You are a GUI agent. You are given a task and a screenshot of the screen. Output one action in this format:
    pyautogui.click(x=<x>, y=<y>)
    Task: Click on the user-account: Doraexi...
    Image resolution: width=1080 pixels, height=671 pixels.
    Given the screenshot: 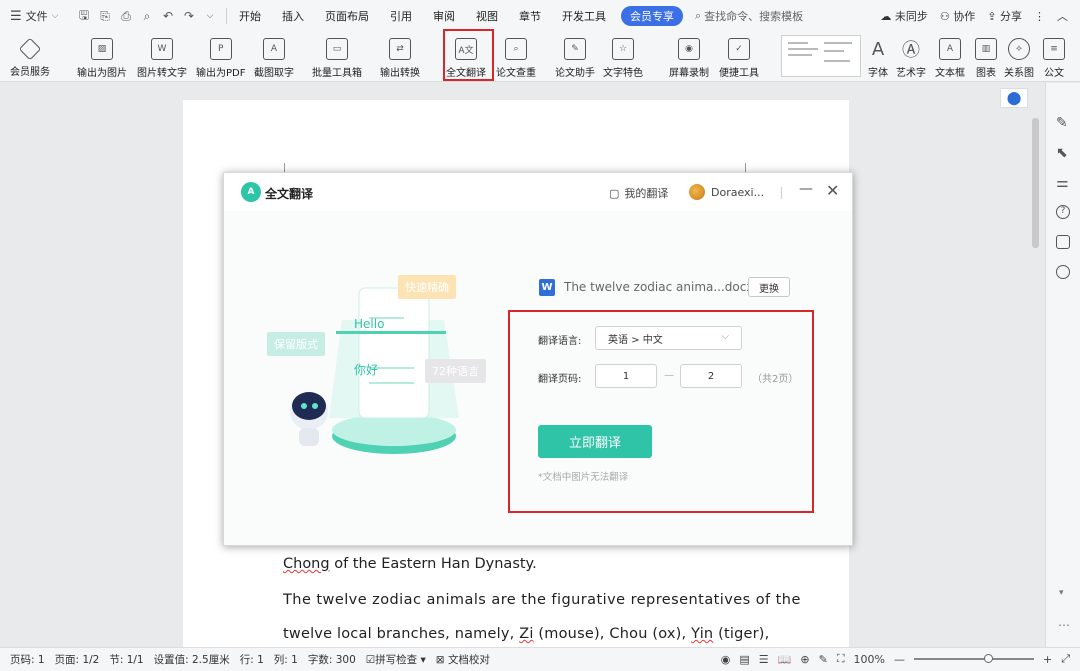 What is the action you would take?
    pyautogui.click(x=726, y=192)
    